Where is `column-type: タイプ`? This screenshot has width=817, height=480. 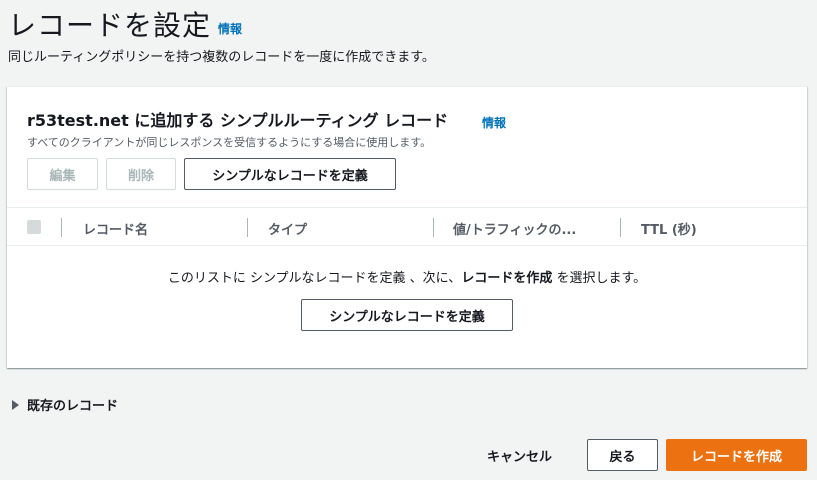 column-type: タイプ is located at coordinates (287, 228).